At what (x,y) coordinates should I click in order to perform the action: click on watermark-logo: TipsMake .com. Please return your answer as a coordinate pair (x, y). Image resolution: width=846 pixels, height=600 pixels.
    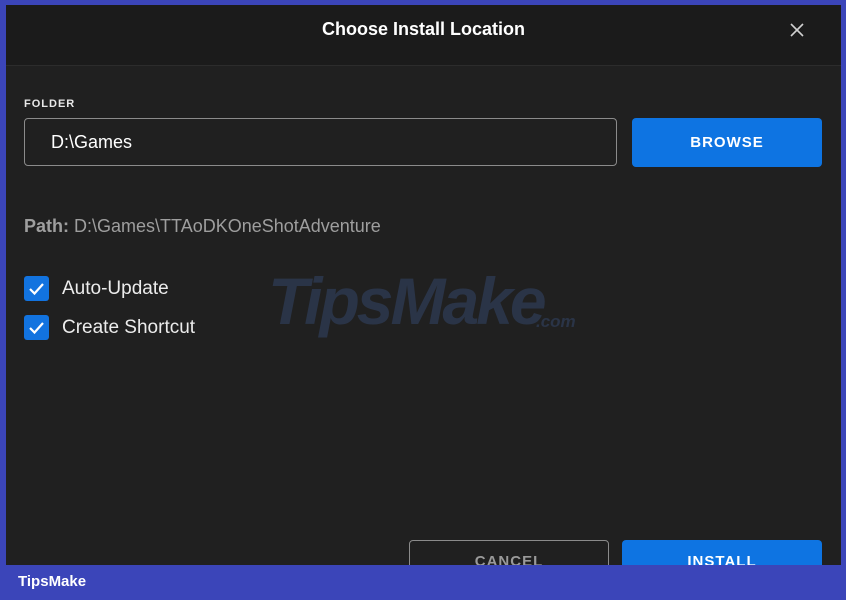
    Looking at the image, I should click on (428, 303).